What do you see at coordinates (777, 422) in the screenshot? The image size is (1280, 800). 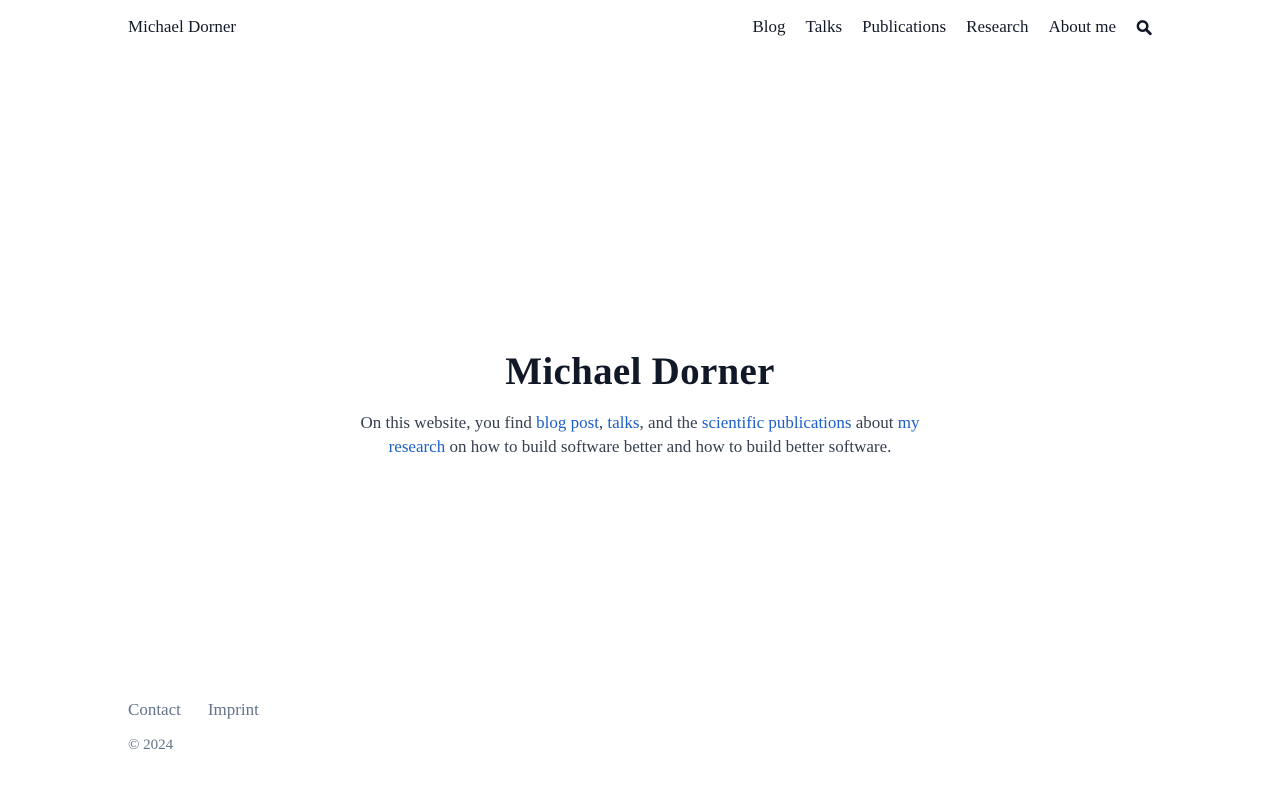 I see `publications-link: scientific publications` at bounding box center [777, 422].